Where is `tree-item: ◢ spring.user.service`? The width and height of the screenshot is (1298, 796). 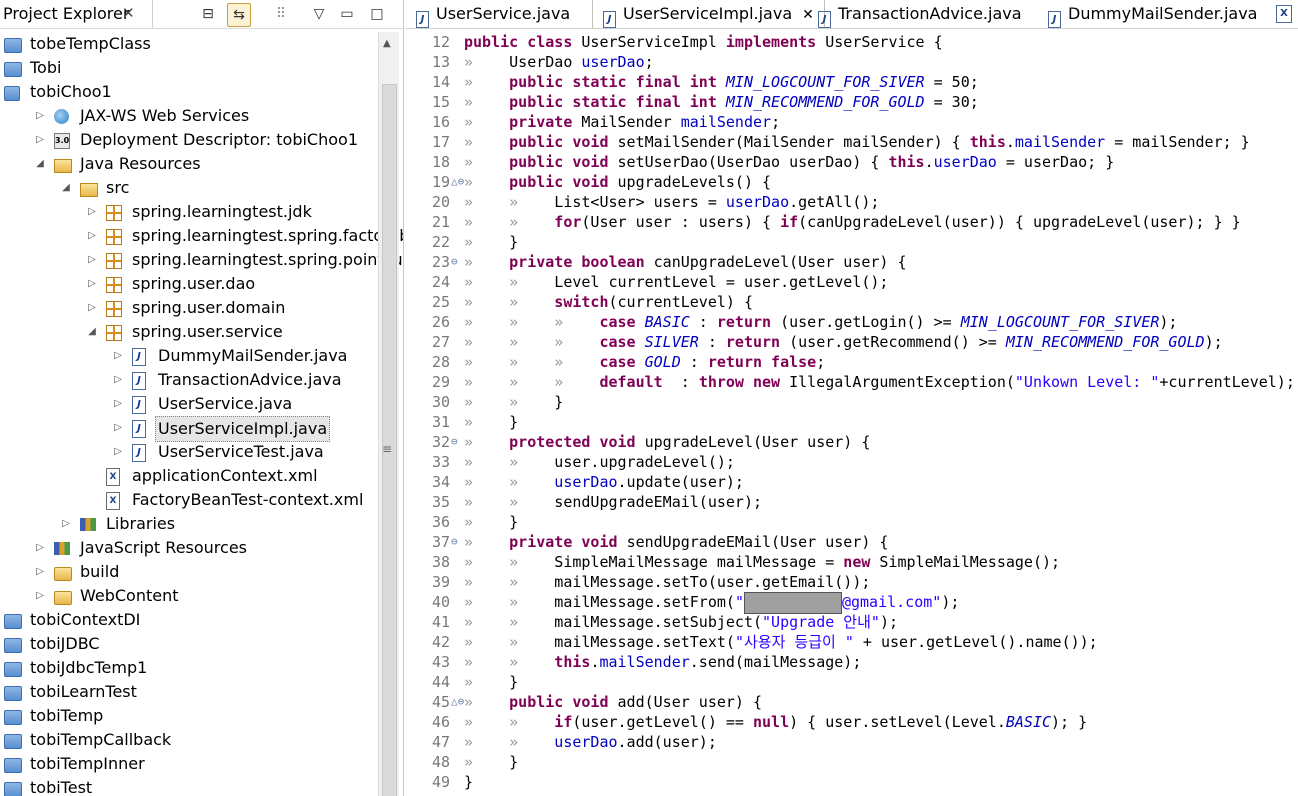 tree-item: ◢ spring.user.service is located at coordinates (189, 332).